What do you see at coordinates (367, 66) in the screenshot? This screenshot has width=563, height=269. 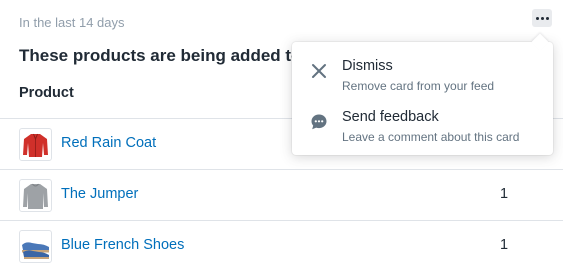 I see `menu-item-title: Dismiss` at bounding box center [367, 66].